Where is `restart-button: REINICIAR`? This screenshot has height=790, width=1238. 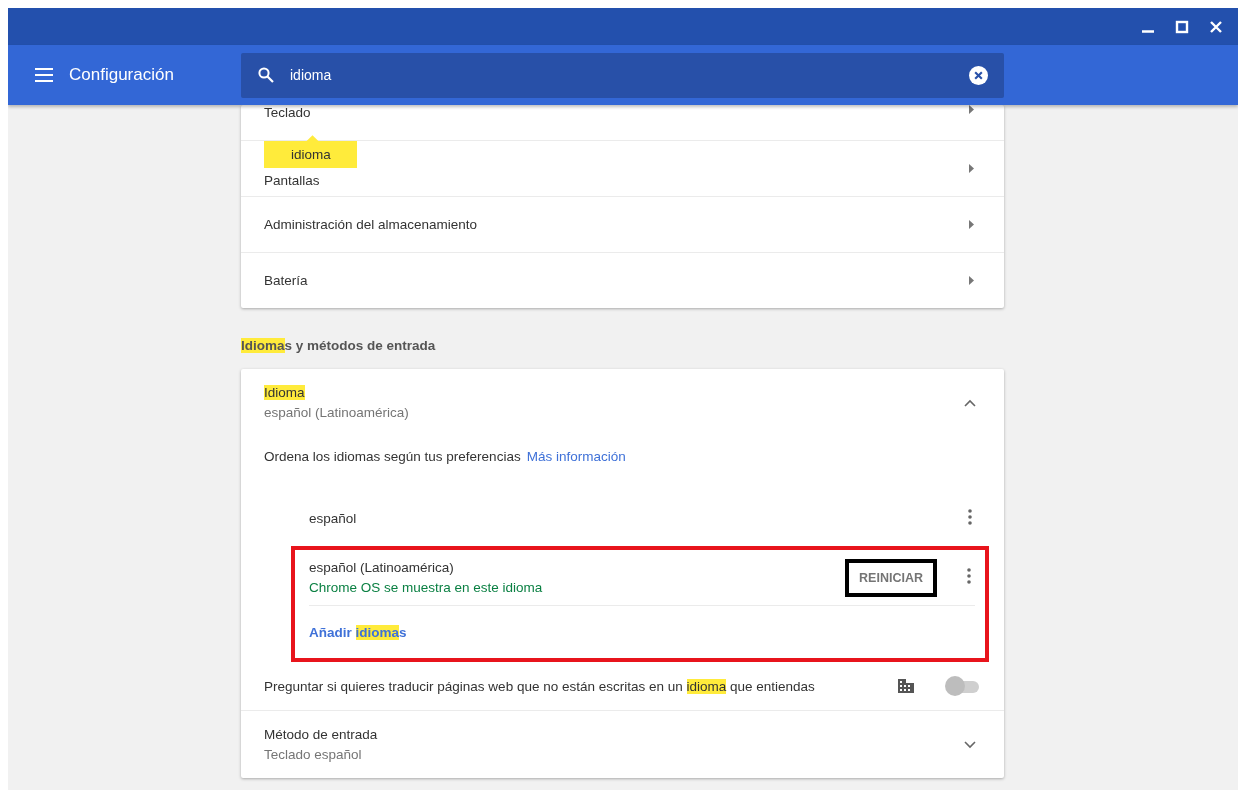 restart-button: REINICIAR is located at coordinates (891, 577).